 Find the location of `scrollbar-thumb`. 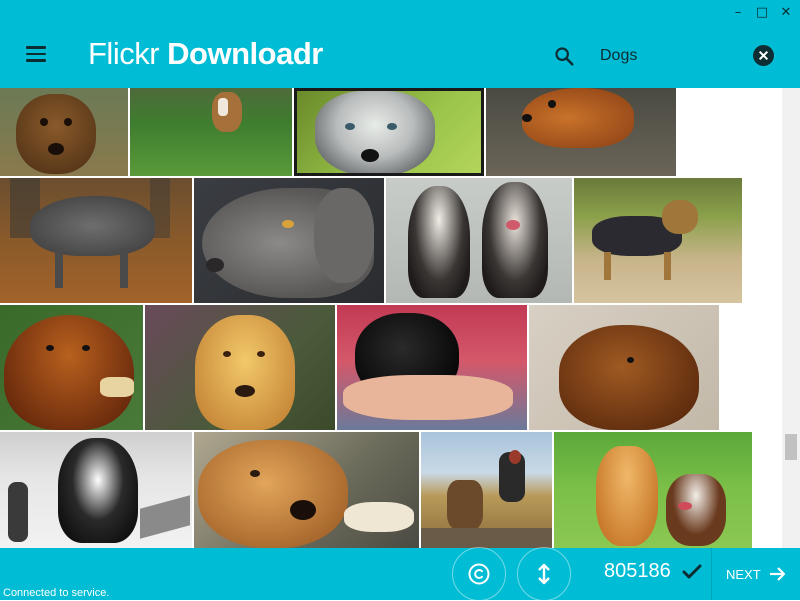

scrollbar-thumb is located at coordinates (791, 447).